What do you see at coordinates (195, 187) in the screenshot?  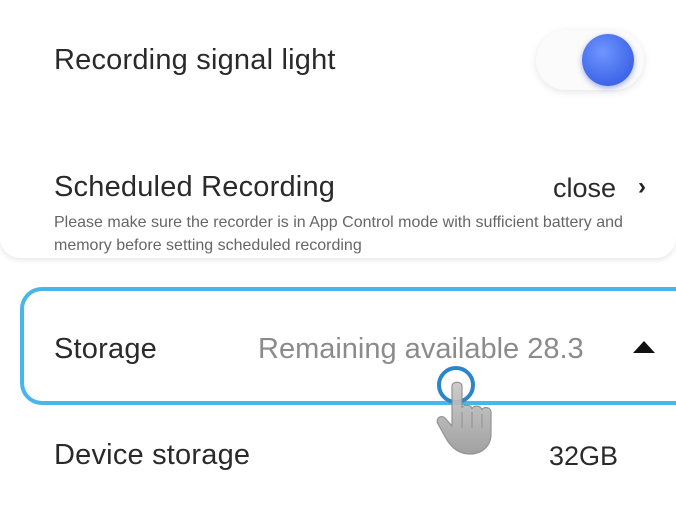 I see `scheduled-recording-label: Scheduled Recording` at bounding box center [195, 187].